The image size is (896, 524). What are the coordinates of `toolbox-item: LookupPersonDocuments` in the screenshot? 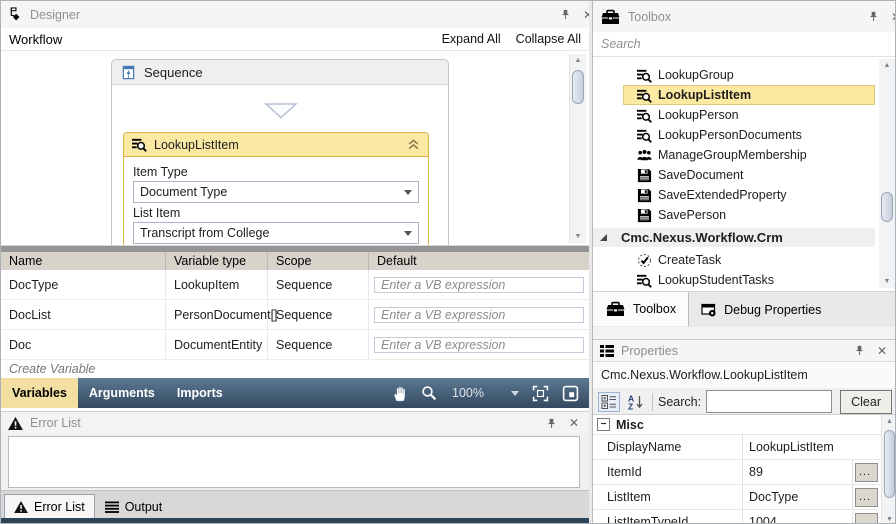 It's located at (749, 135).